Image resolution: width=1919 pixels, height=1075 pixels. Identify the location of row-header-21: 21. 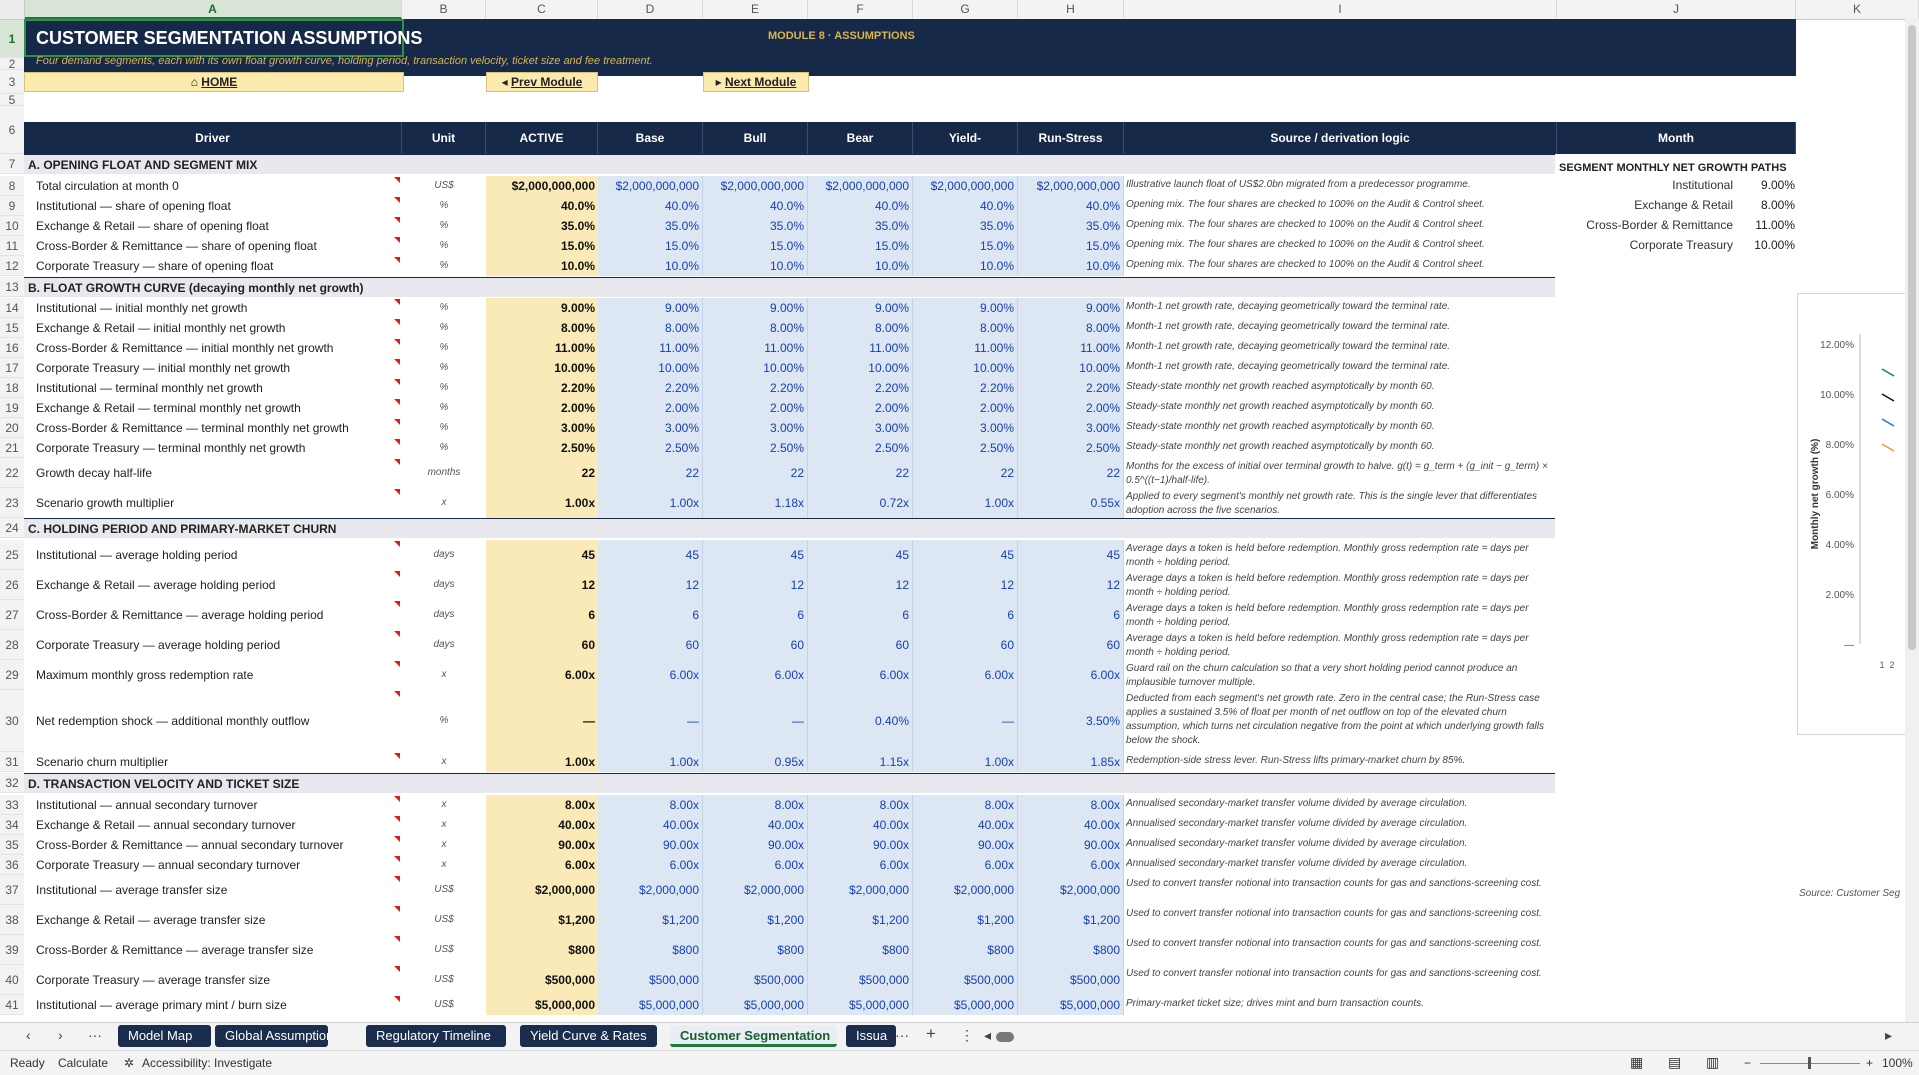
(12, 448).